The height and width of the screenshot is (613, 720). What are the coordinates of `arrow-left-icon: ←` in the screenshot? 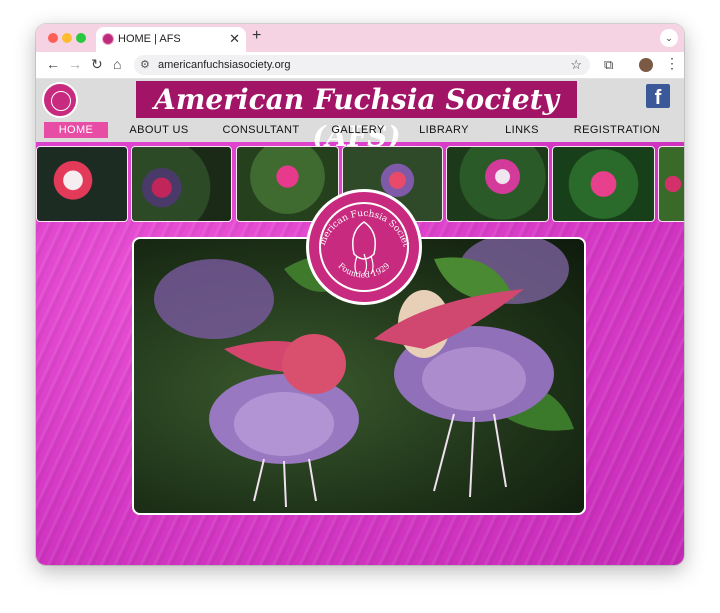 It's located at (53, 64).